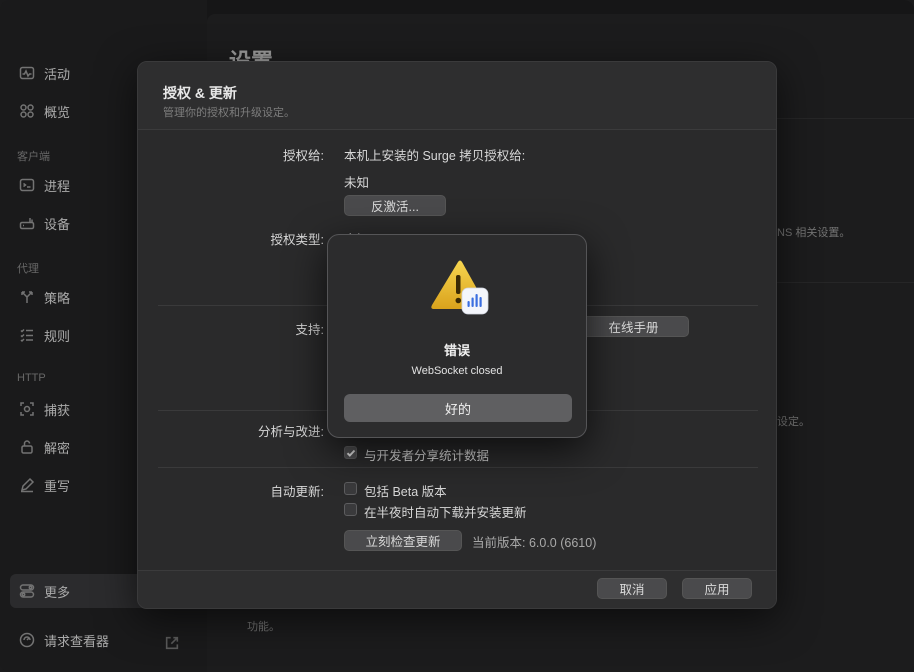 This screenshot has width=914, height=672. I want to click on share-stats-checkbox, so click(350, 452).